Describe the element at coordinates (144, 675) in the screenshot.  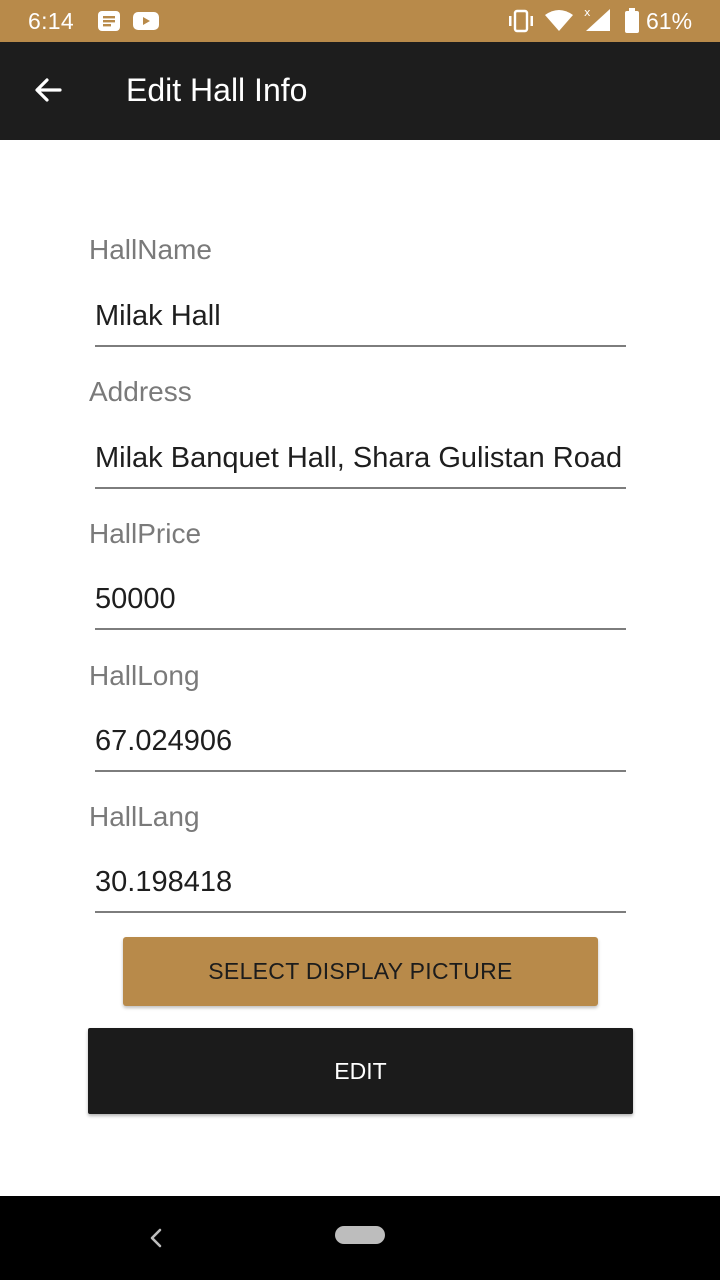
I see `halllong-label: HallLong` at that location.